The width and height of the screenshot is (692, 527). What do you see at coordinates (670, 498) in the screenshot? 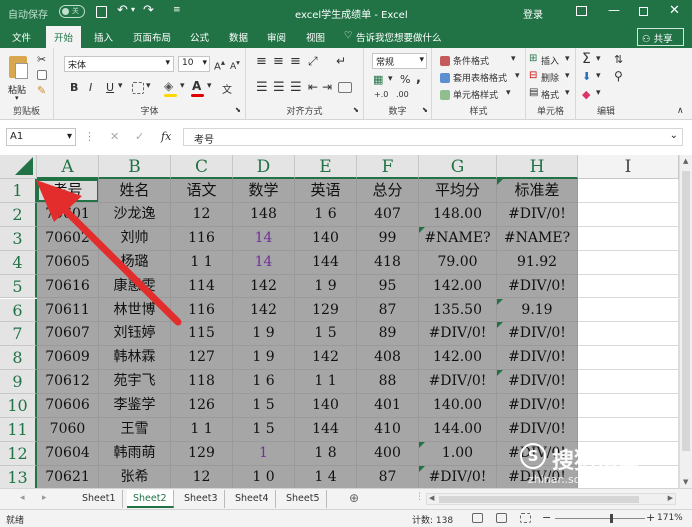
I see `scroll-right-icon: ▶` at bounding box center [670, 498].